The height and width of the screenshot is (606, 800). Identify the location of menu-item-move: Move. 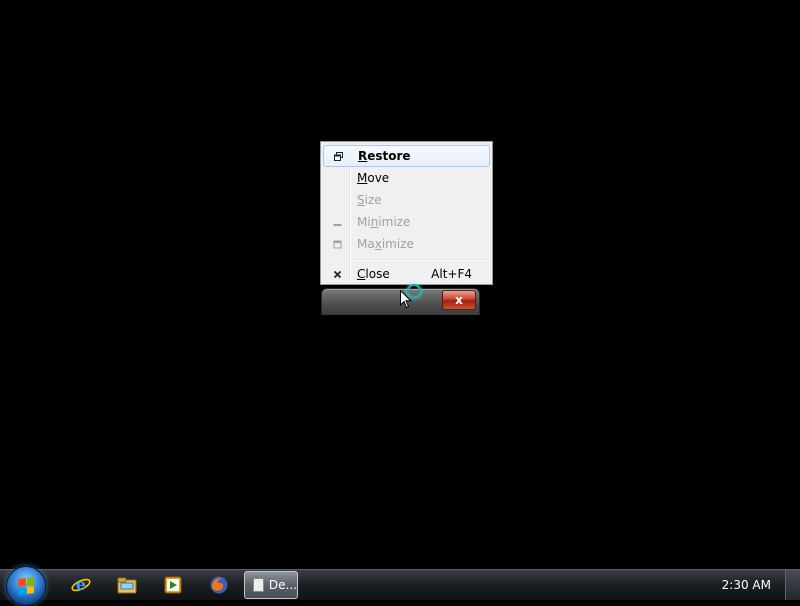
(406, 178).